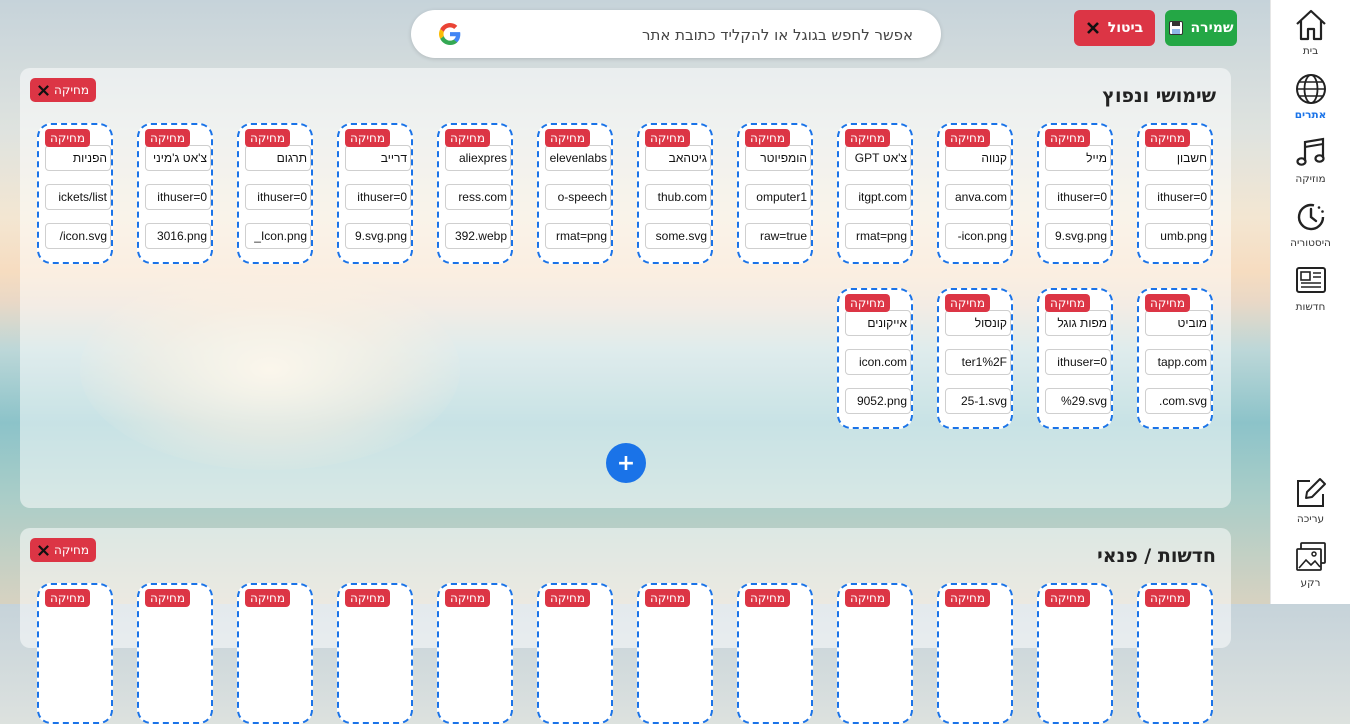  What do you see at coordinates (978, 158) in the screenshot?
I see `site-name-field: קנווה` at bounding box center [978, 158].